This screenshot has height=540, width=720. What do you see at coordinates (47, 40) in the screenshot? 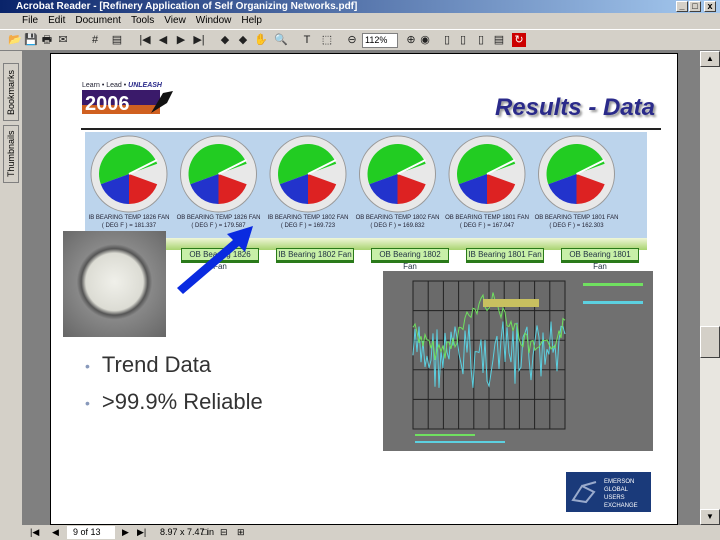
I see `print-icon: 🖶` at bounding box center [47, 40].